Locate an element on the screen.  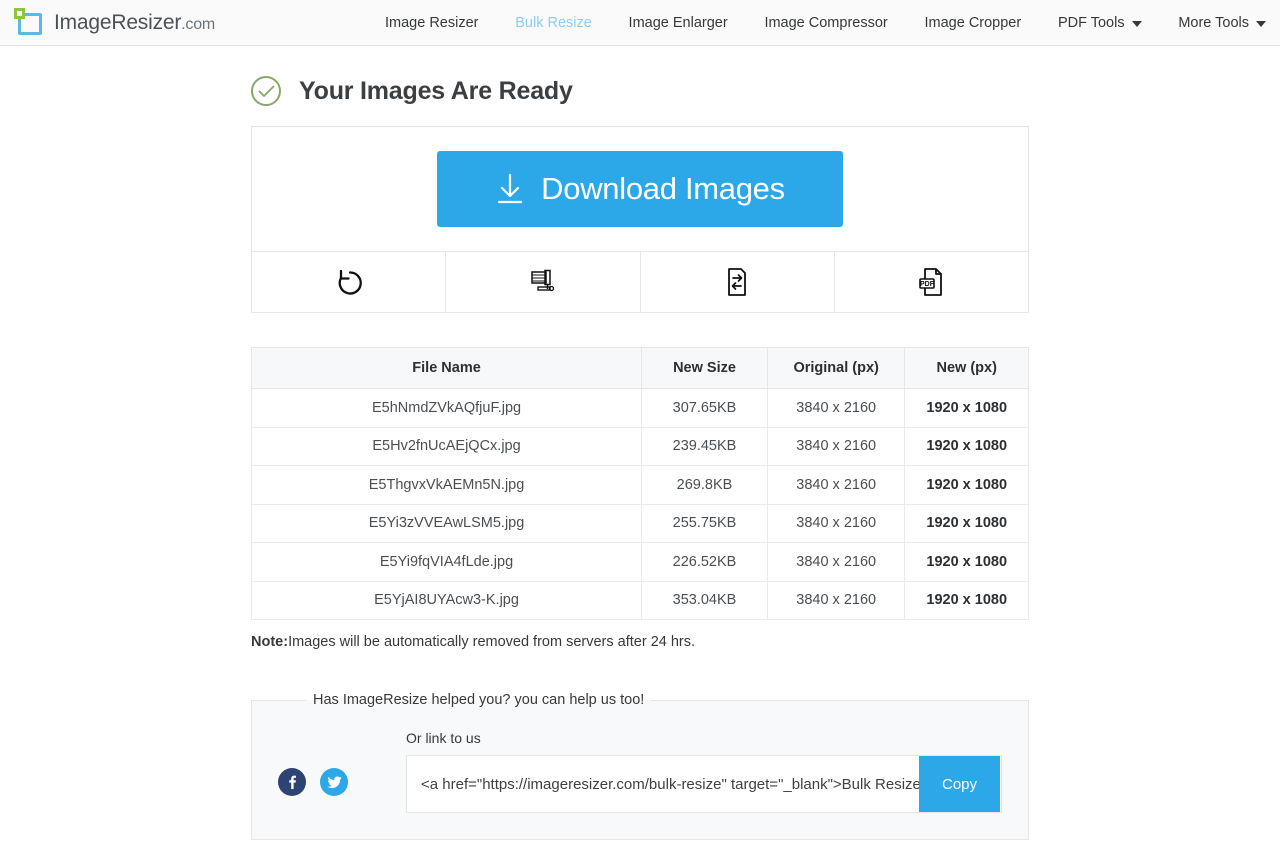
resize-square-logo-icon is located at coordinates (29, 22).